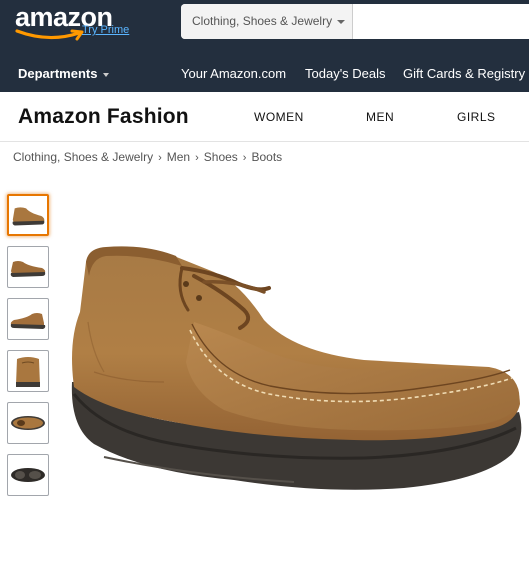  What do you see at coordinates (78, 22) in the screenshot?
I see `amazon-logo: amazon Try Prime` at bounding box center [78, 22].